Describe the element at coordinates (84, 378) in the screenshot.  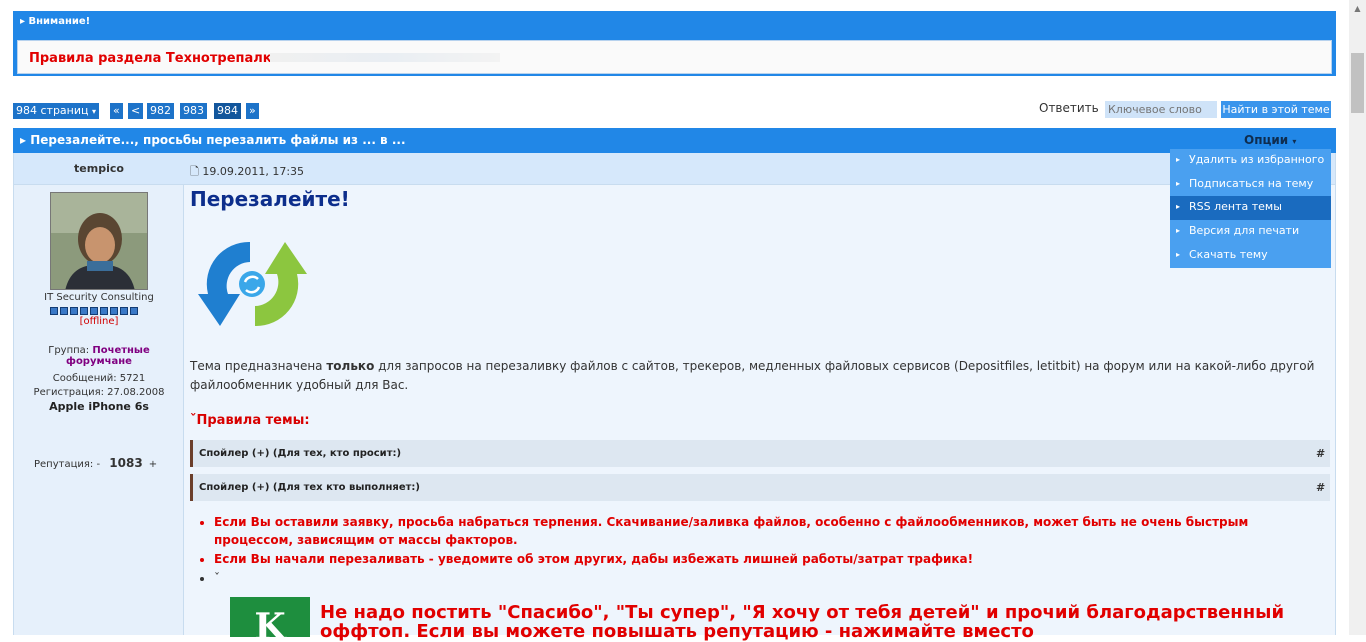
I see `posts-label: Сообщений:` at that location.